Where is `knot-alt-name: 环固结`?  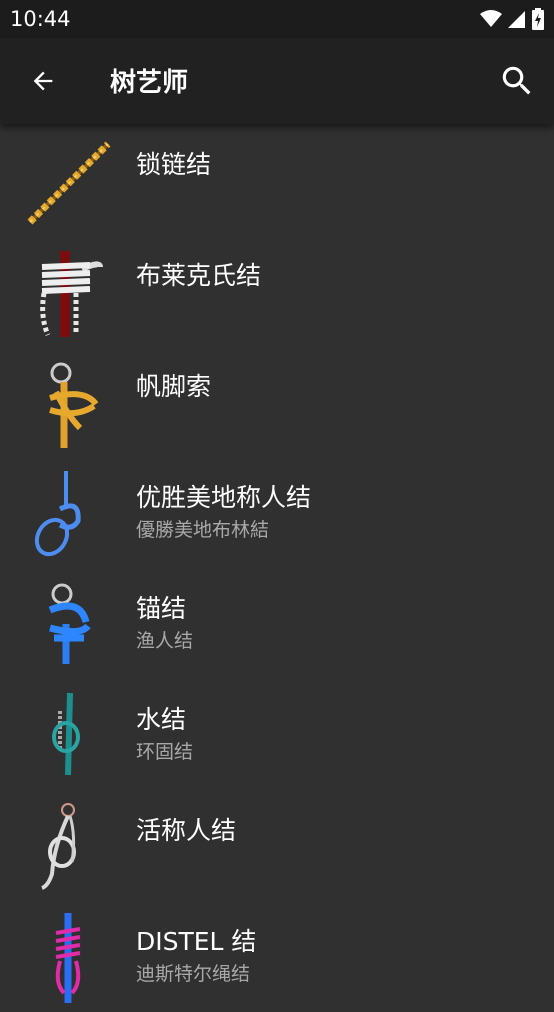 knot-alt-name: 环固结 is located at coordinates (165, 752).